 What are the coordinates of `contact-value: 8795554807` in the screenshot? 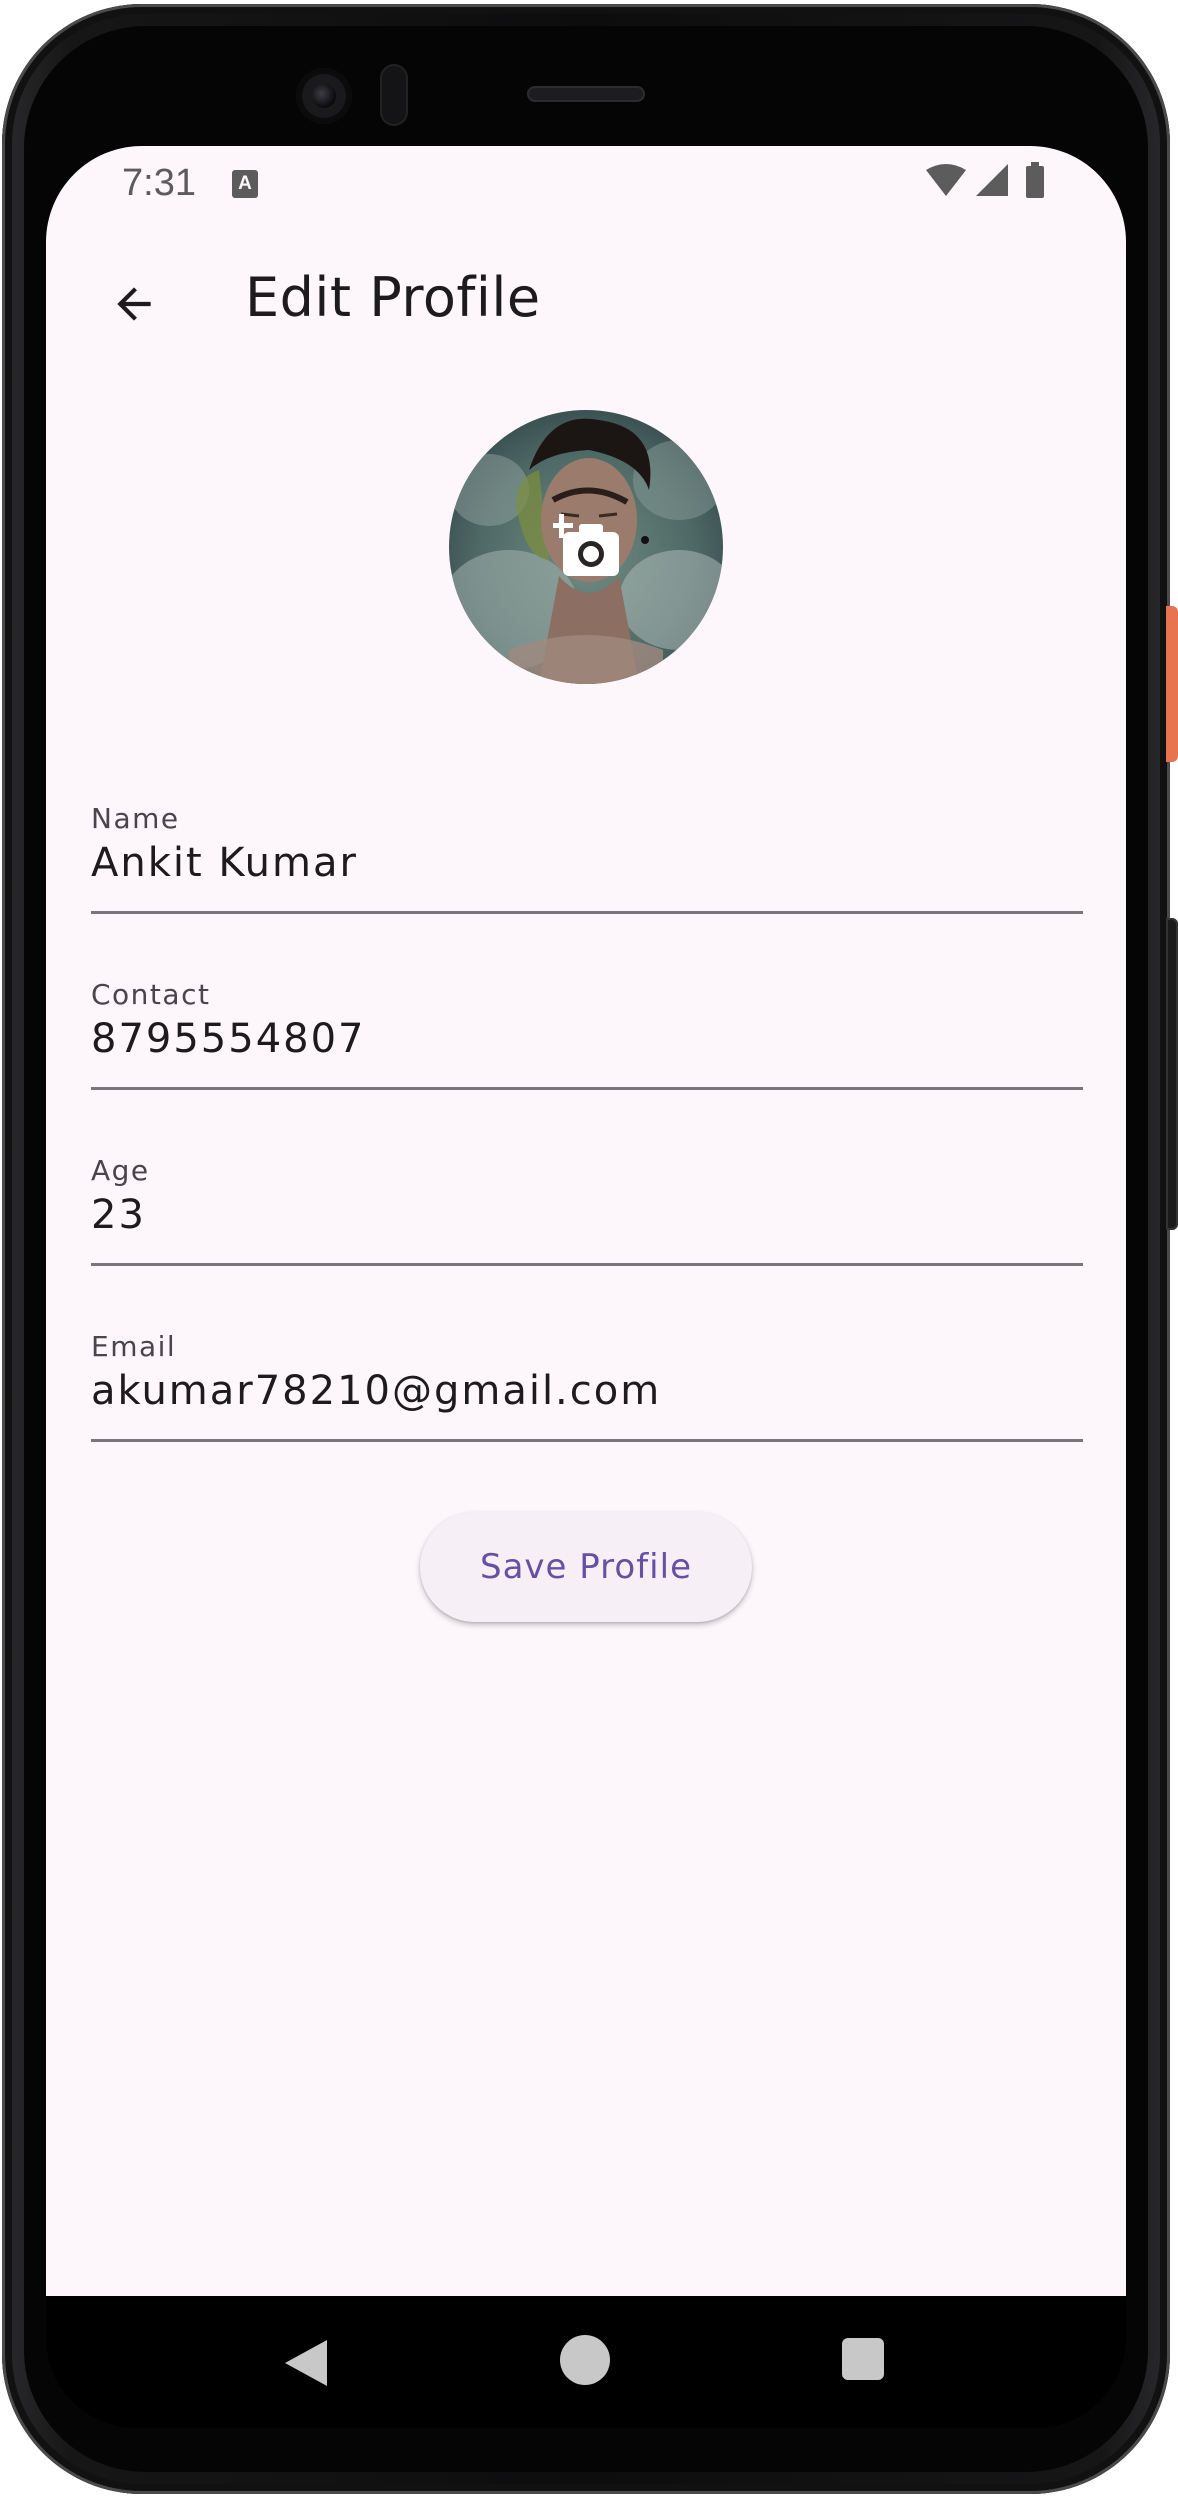 It's located at (228, 1039).